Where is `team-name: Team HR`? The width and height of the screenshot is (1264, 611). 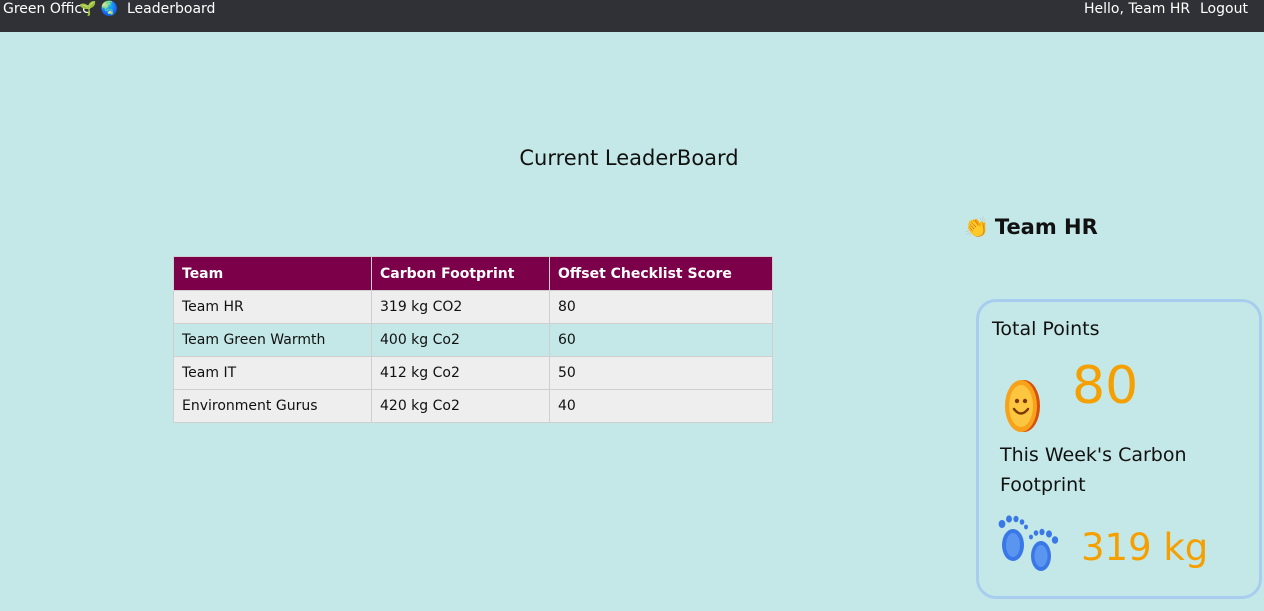 team-name: Team HR is located at coordinates (1046, 227).